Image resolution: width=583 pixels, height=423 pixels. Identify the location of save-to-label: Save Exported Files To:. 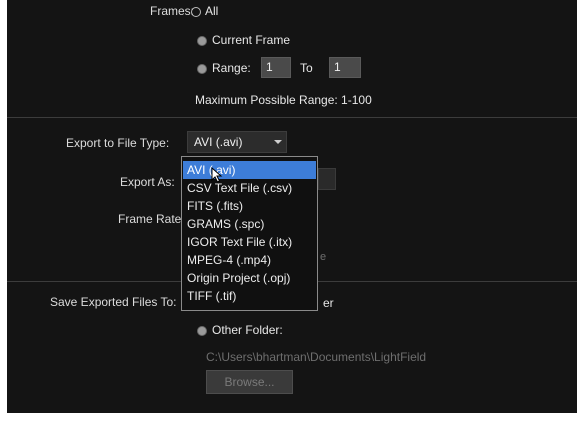
(113, 302).